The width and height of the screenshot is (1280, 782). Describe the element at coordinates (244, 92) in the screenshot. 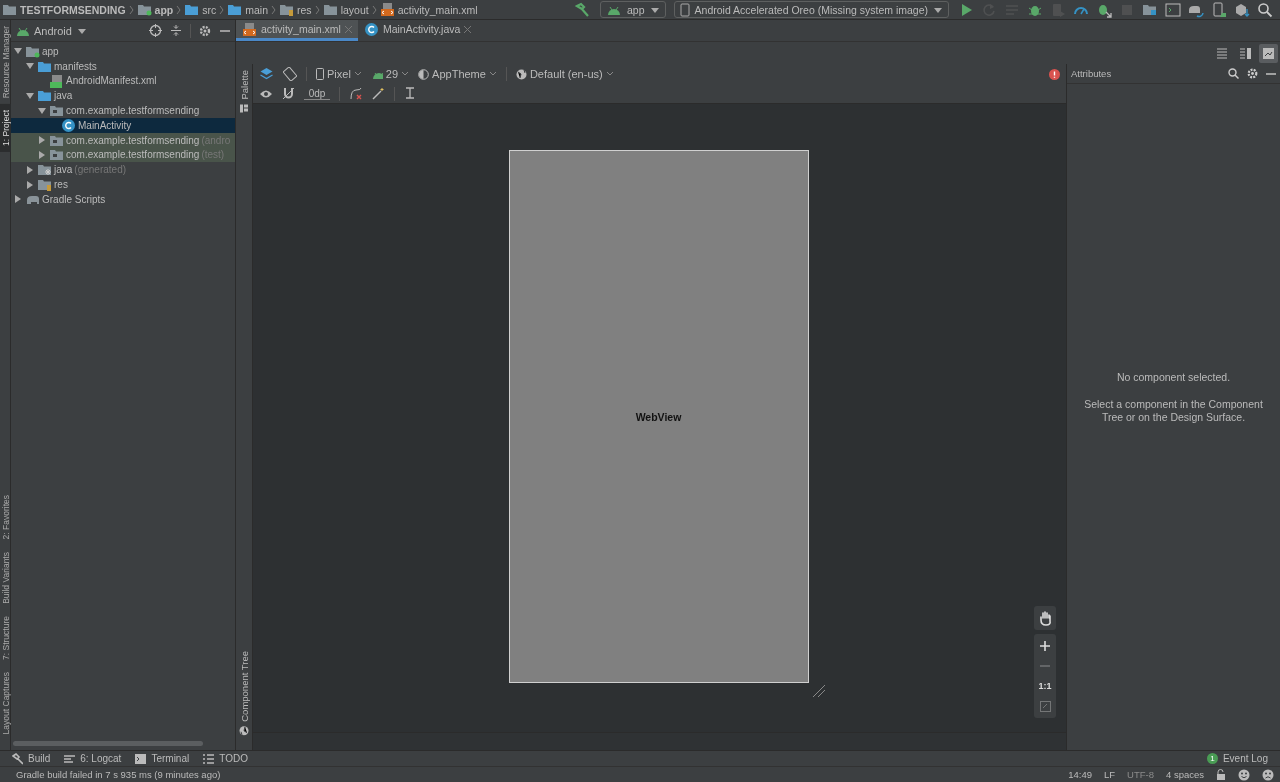

I see `palette-tab: Palette` at that location.